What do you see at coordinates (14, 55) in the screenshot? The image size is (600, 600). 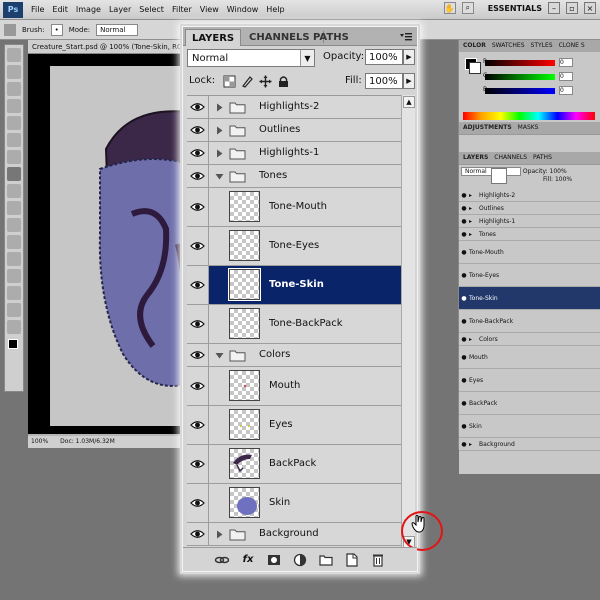 I see `move-tool-icon` at bounding box center [14, 55].